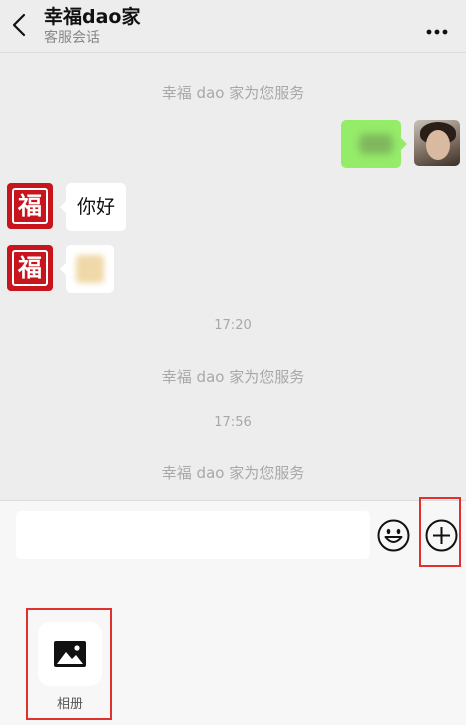 This screenshot has height=725, width=466. I want to click on chevron-left-icon, so click(19, 25).